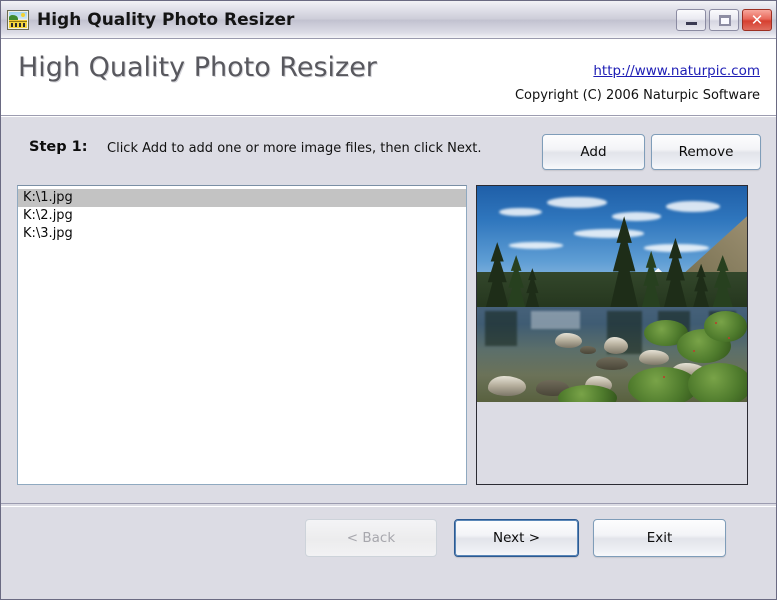 Image resolution: width=777 pixels, height=600 pixels. I want to click on back-button-label: < Back, so click(371, 538).